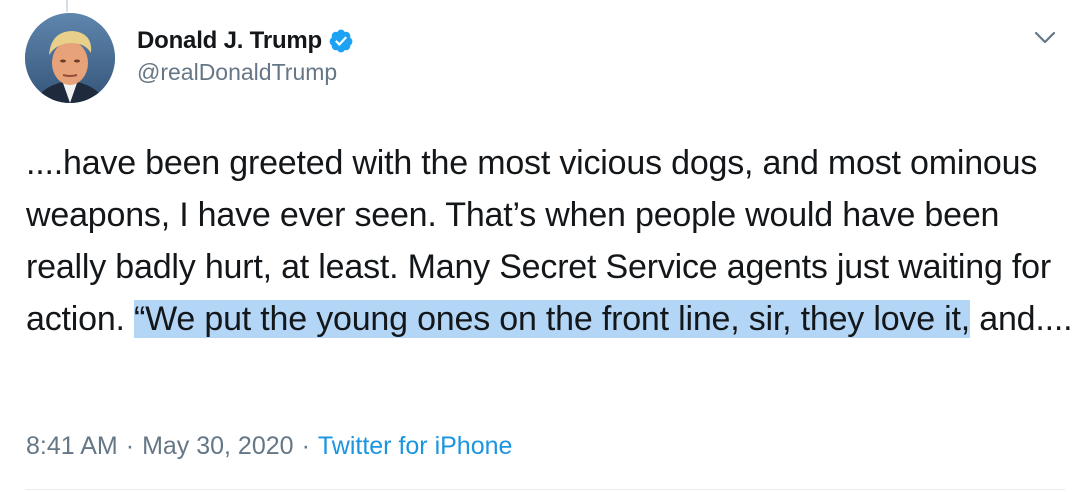 This screenshot has width=1090, height=492. Describe the element at coordinates (1045, 37) in the screenshot. I see `chevron-down-icon` at that location.